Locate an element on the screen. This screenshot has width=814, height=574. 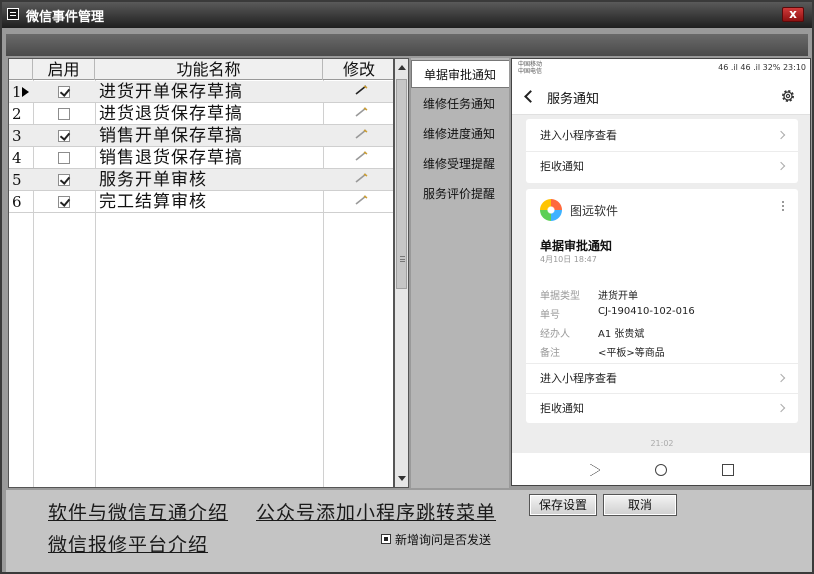
row-number: 4 is located at coordinates (17, 158).